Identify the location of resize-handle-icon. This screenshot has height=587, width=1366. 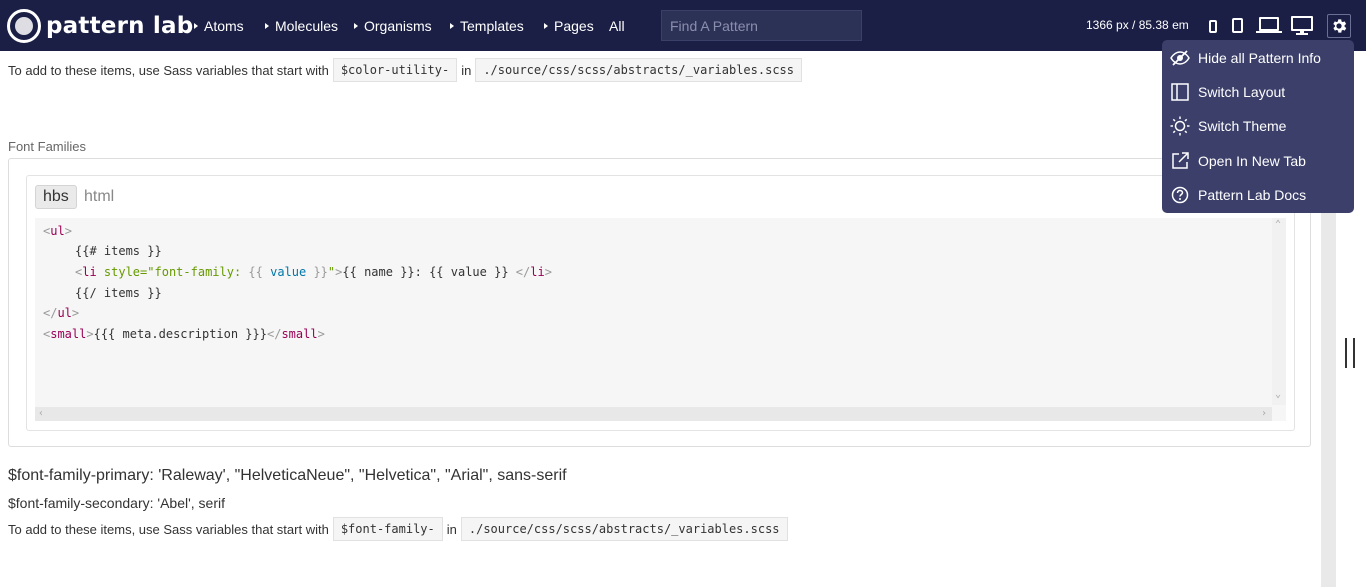
(1351, 353).